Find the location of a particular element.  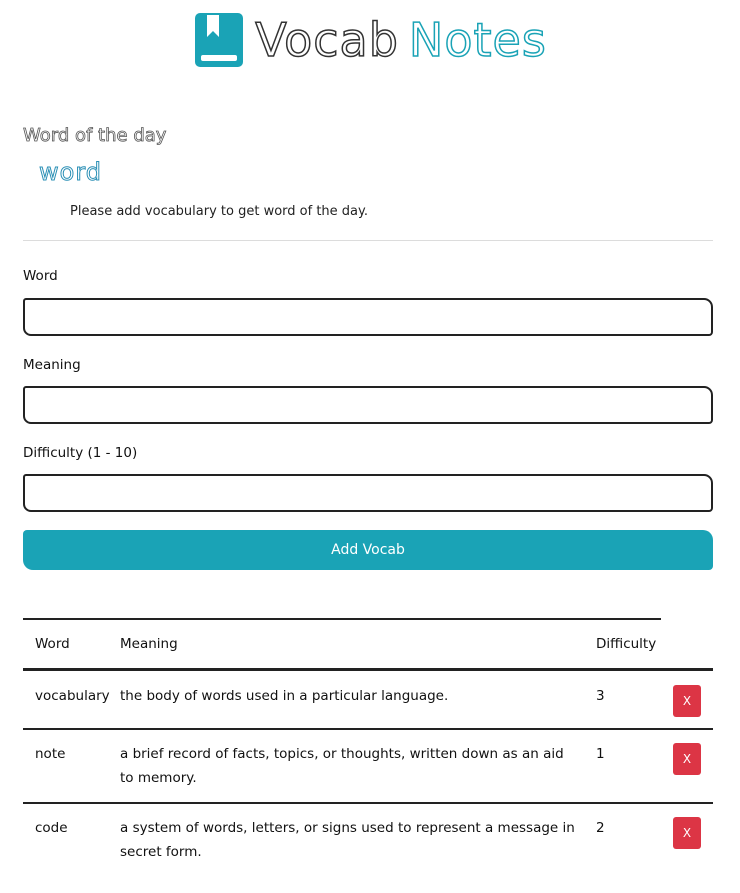

add-vocab-button: Add Vocab is located at coordinates (368, 550).